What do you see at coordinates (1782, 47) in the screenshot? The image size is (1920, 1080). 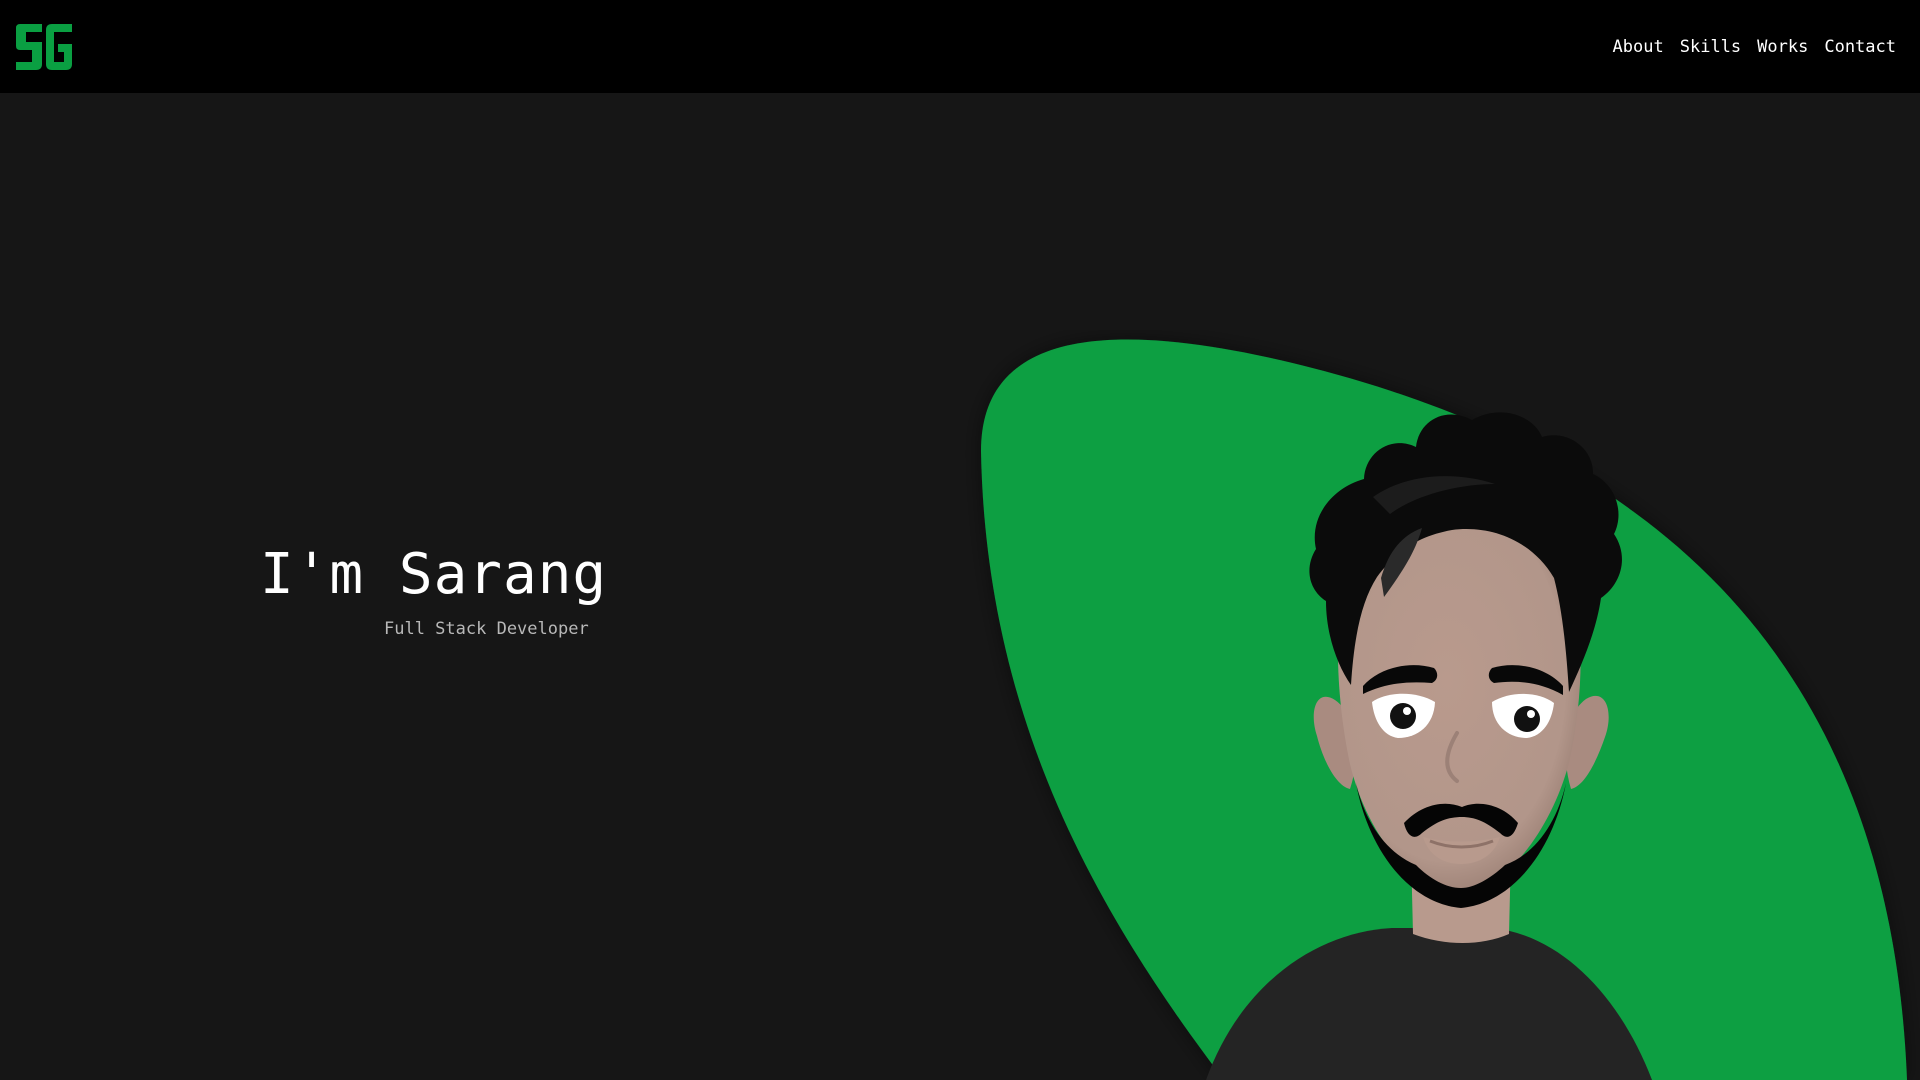 I see `nav-link-works: Works` at bounding box center [1782, 47].